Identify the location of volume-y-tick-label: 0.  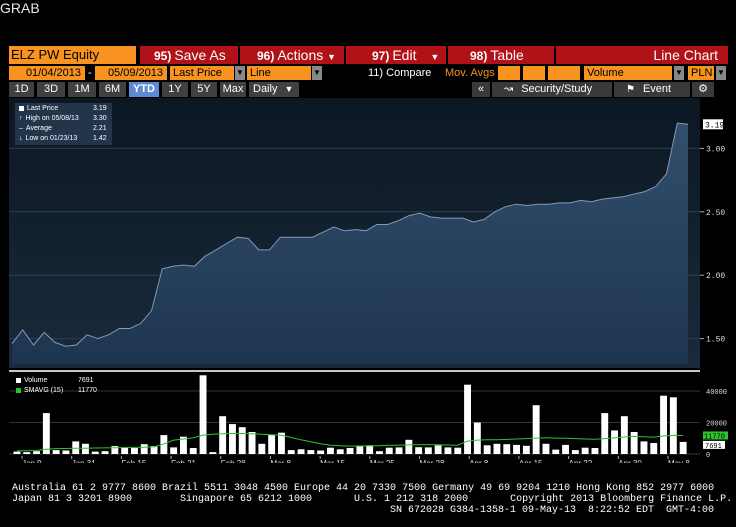
(708, 456).